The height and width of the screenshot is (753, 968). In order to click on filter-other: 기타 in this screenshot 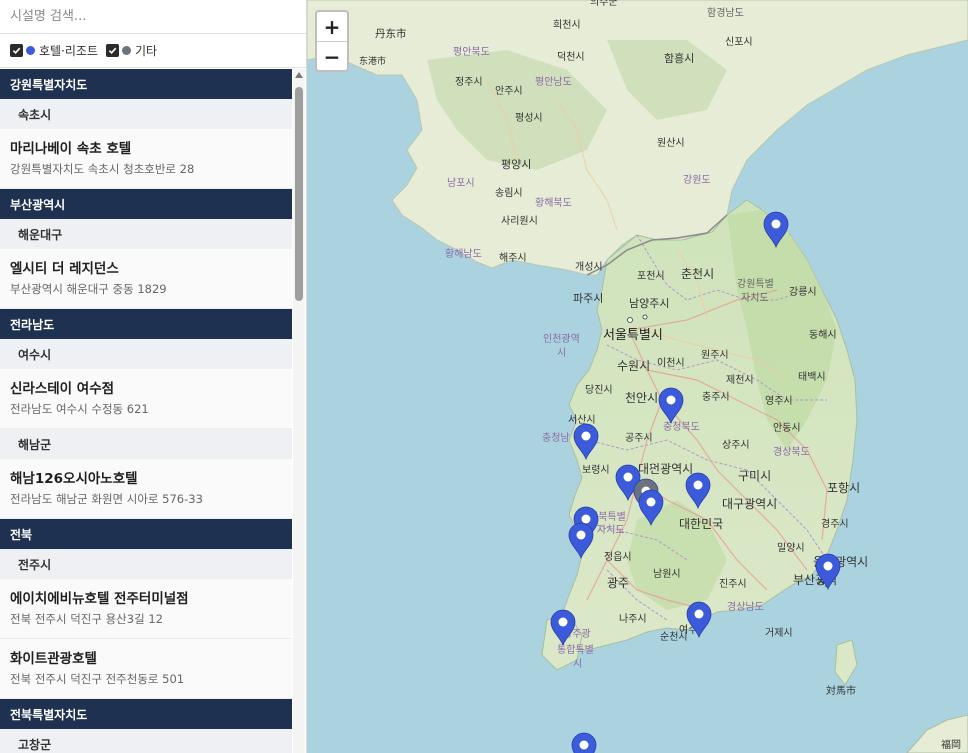, I will do `click(131, 50)`.